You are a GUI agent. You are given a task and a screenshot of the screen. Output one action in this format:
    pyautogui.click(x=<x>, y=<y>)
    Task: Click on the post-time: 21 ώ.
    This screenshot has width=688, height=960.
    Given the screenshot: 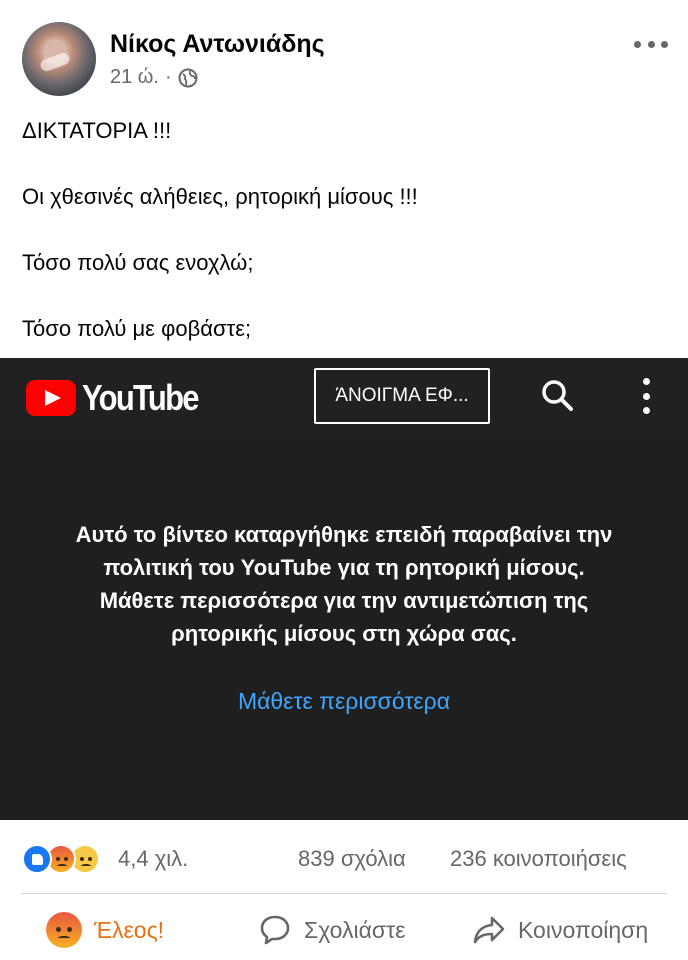 What is the action you would take?
    pyautogui.click(x=134, y=77)
    